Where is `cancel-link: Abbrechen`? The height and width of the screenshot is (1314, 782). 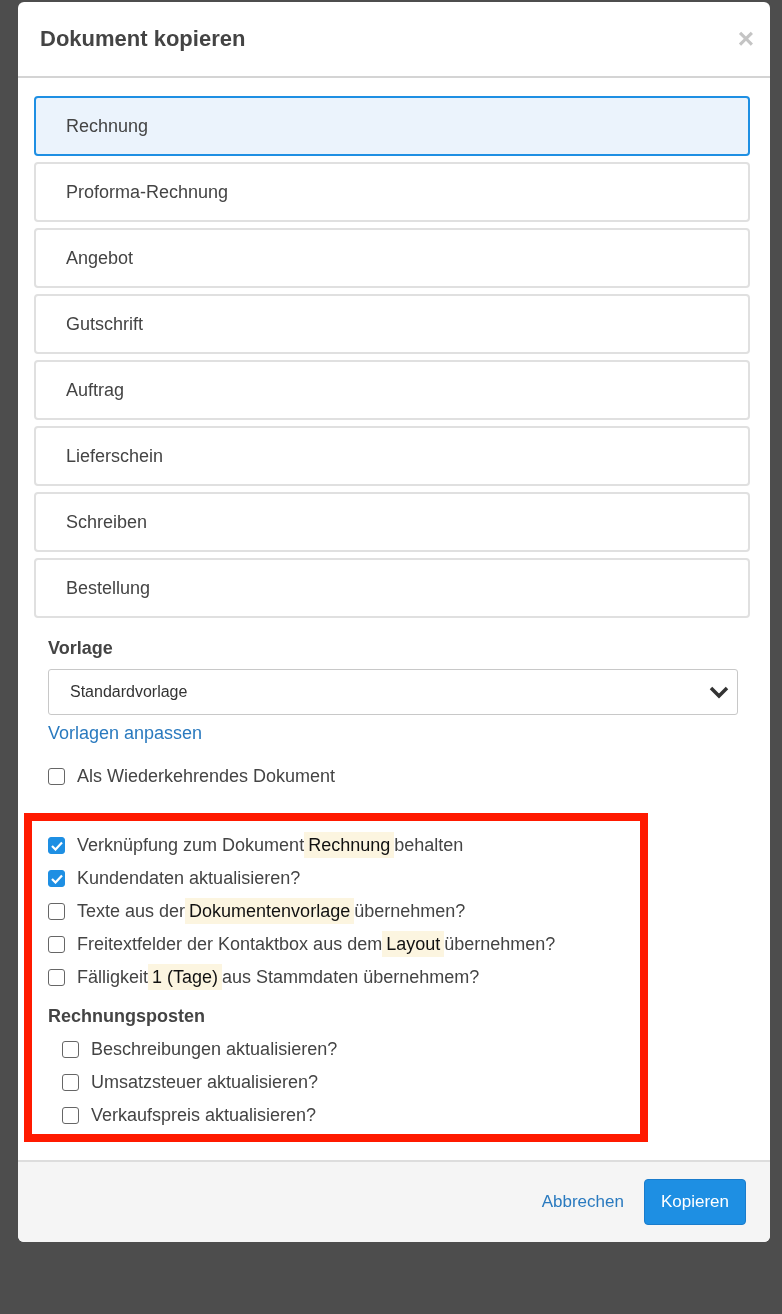 cancel-link: Abbrechen is located at coordinates (582, 1202).